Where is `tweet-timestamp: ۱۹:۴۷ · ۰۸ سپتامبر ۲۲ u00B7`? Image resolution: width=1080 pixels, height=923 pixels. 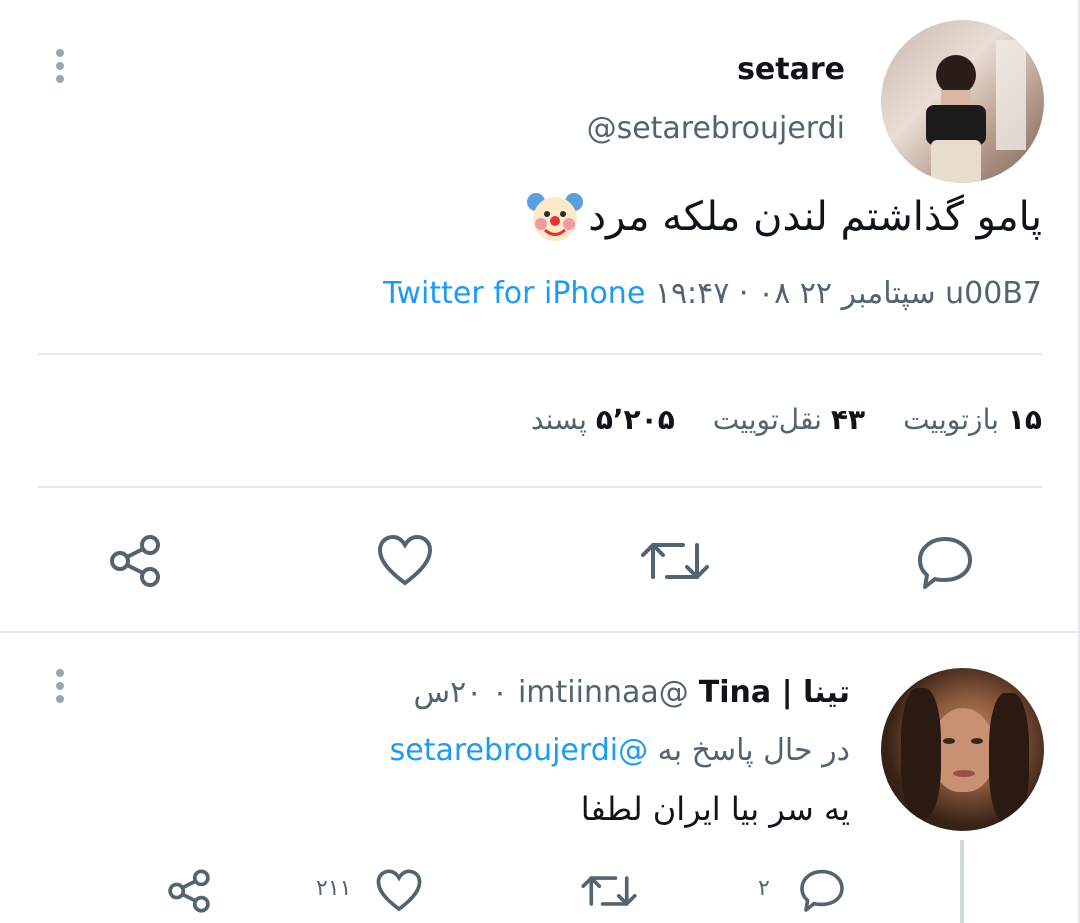 tweet-timestamp: ۱۹:۴۷ · ۰۸ سپتامبر ۲۲ u00B7 is located at coordinates (848, 293).